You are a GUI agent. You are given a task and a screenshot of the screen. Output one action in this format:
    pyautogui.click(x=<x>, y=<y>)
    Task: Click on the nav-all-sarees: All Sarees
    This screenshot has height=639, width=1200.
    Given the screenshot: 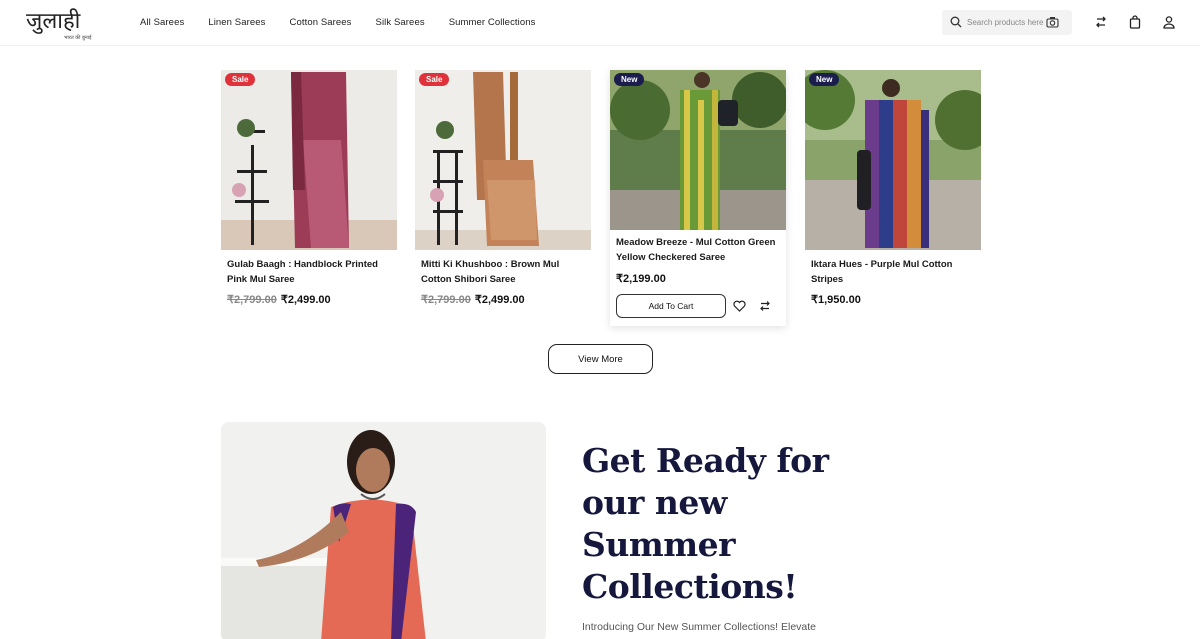 What is the action you would take?
    pyautogui.click(x=162, y=22)
    